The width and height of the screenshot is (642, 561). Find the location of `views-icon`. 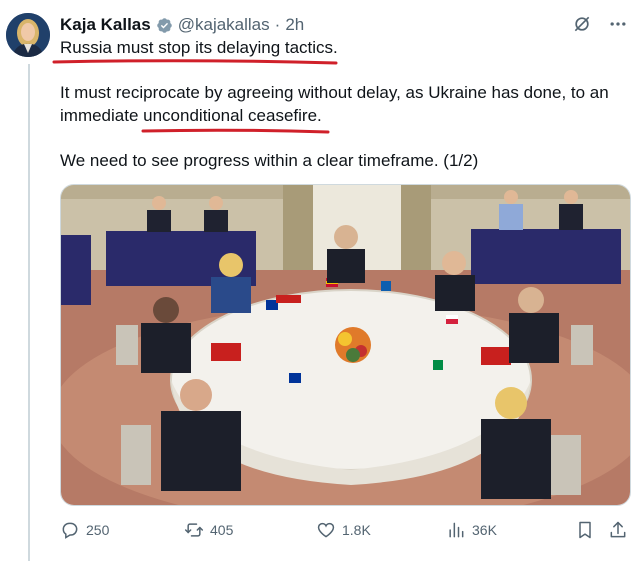

views-icon is located at coordinates (456, 530).